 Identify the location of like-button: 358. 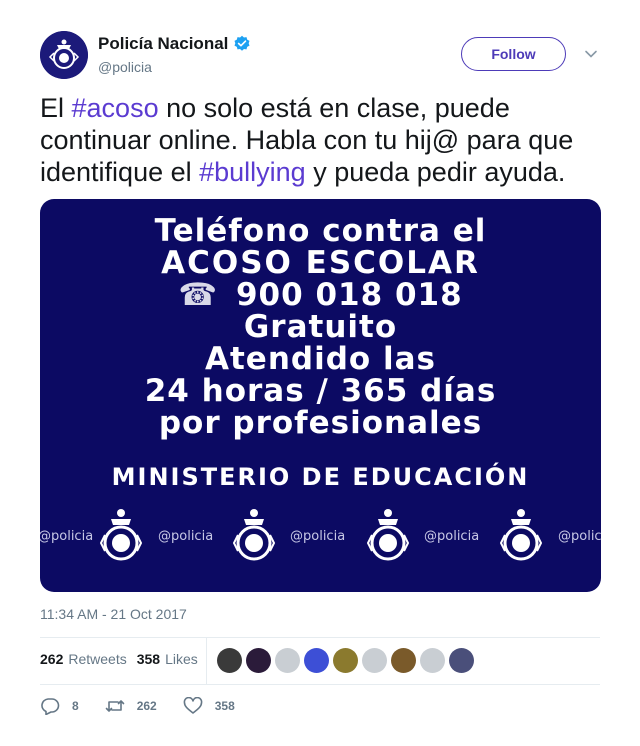
(209, 706).